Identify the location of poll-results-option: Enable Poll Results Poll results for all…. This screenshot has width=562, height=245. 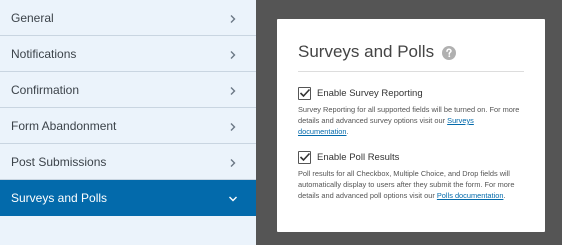
(411, 175).